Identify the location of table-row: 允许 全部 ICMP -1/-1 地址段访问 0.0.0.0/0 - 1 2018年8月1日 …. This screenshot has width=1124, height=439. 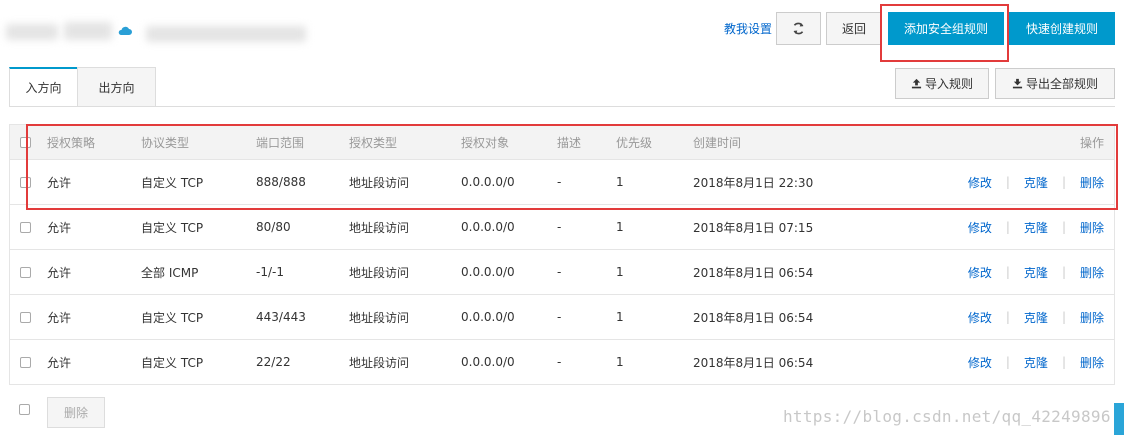
(562, 272).